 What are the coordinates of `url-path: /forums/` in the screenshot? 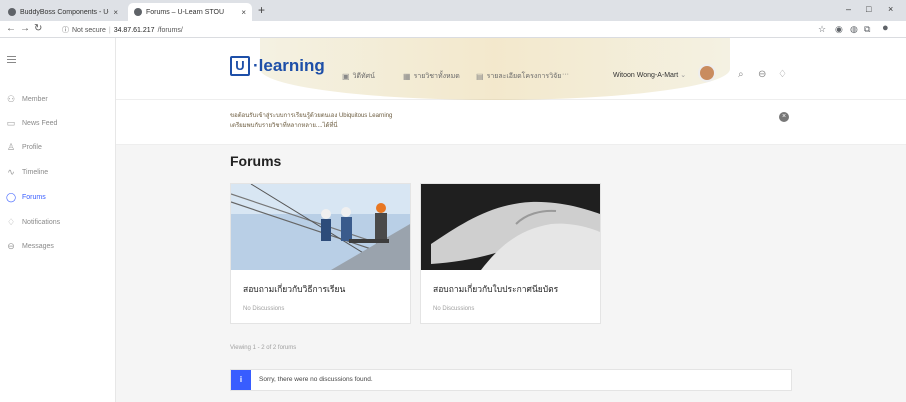 It's located at (170, 30).